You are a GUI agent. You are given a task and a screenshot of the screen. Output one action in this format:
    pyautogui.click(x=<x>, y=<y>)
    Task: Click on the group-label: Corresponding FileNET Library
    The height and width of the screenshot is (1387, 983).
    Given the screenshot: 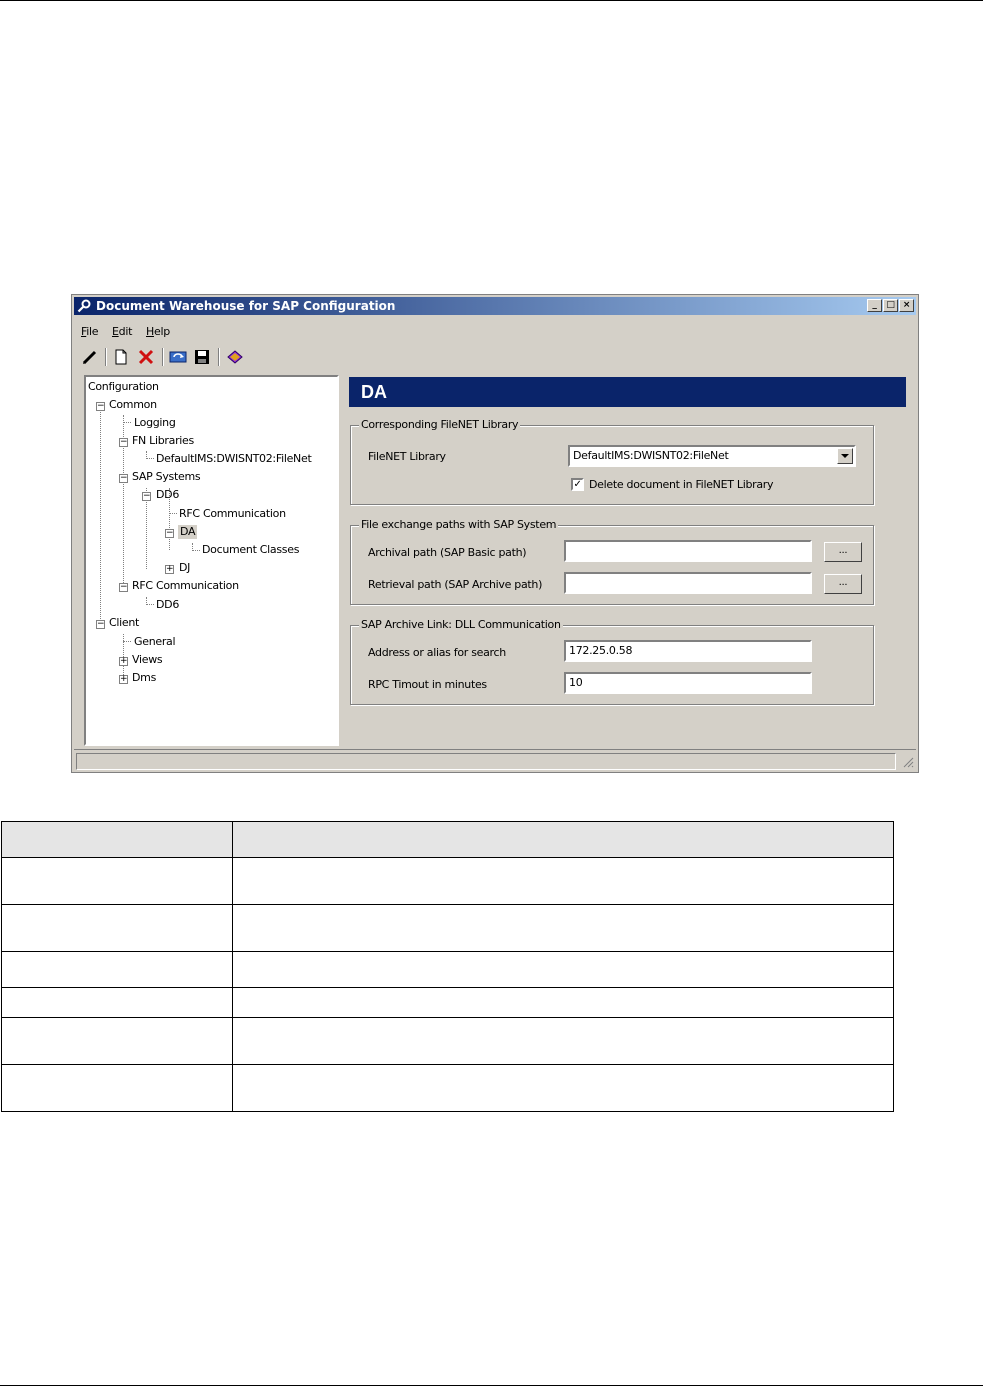 What is the action you would take?
    pyautogui.click(x=440, y=424)
    